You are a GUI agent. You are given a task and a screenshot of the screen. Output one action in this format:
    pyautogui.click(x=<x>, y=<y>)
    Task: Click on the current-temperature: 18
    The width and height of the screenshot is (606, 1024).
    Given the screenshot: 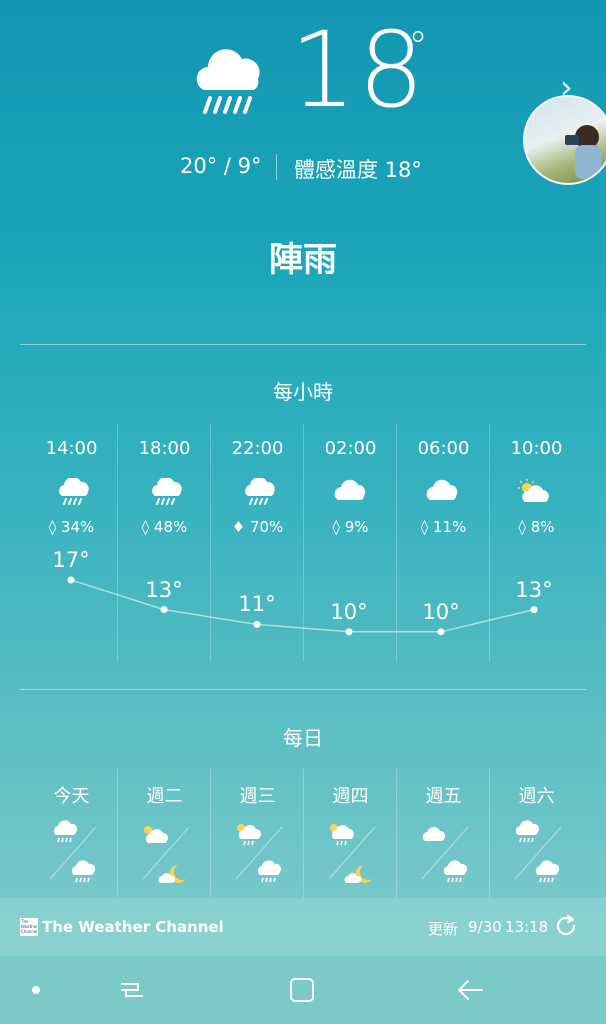 What is the action you would take?
    pyautogui.click(x=358, y=70)
    